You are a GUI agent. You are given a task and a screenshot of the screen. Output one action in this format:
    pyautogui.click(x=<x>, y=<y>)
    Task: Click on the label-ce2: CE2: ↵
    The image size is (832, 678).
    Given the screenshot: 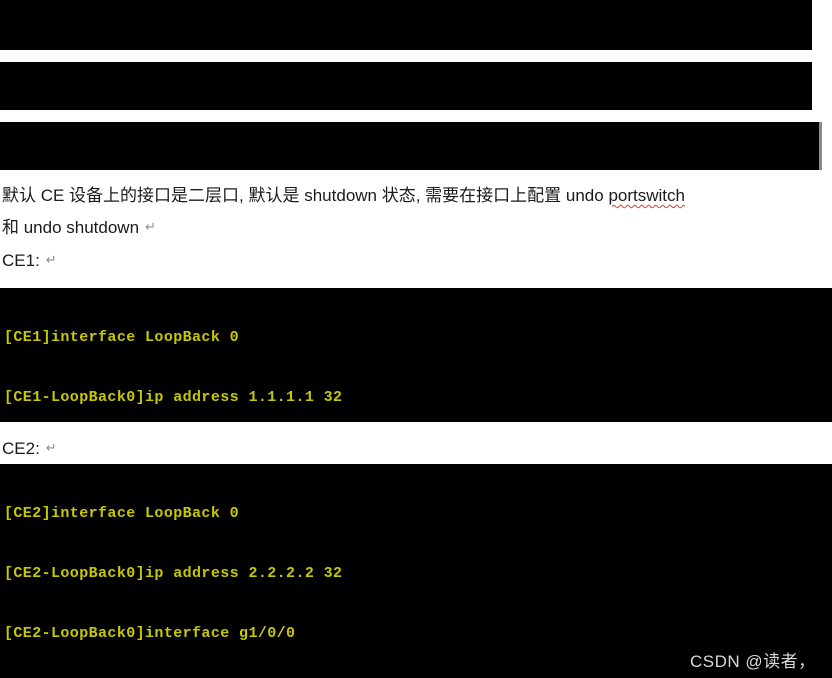 What is the action you would take?
    pyautogui.click(x=29, y=448)
    